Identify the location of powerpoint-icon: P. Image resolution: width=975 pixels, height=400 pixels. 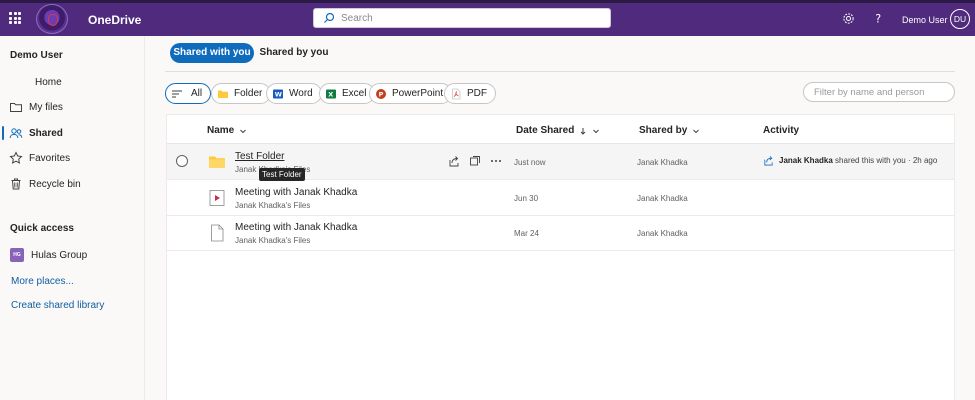
(381, 93).